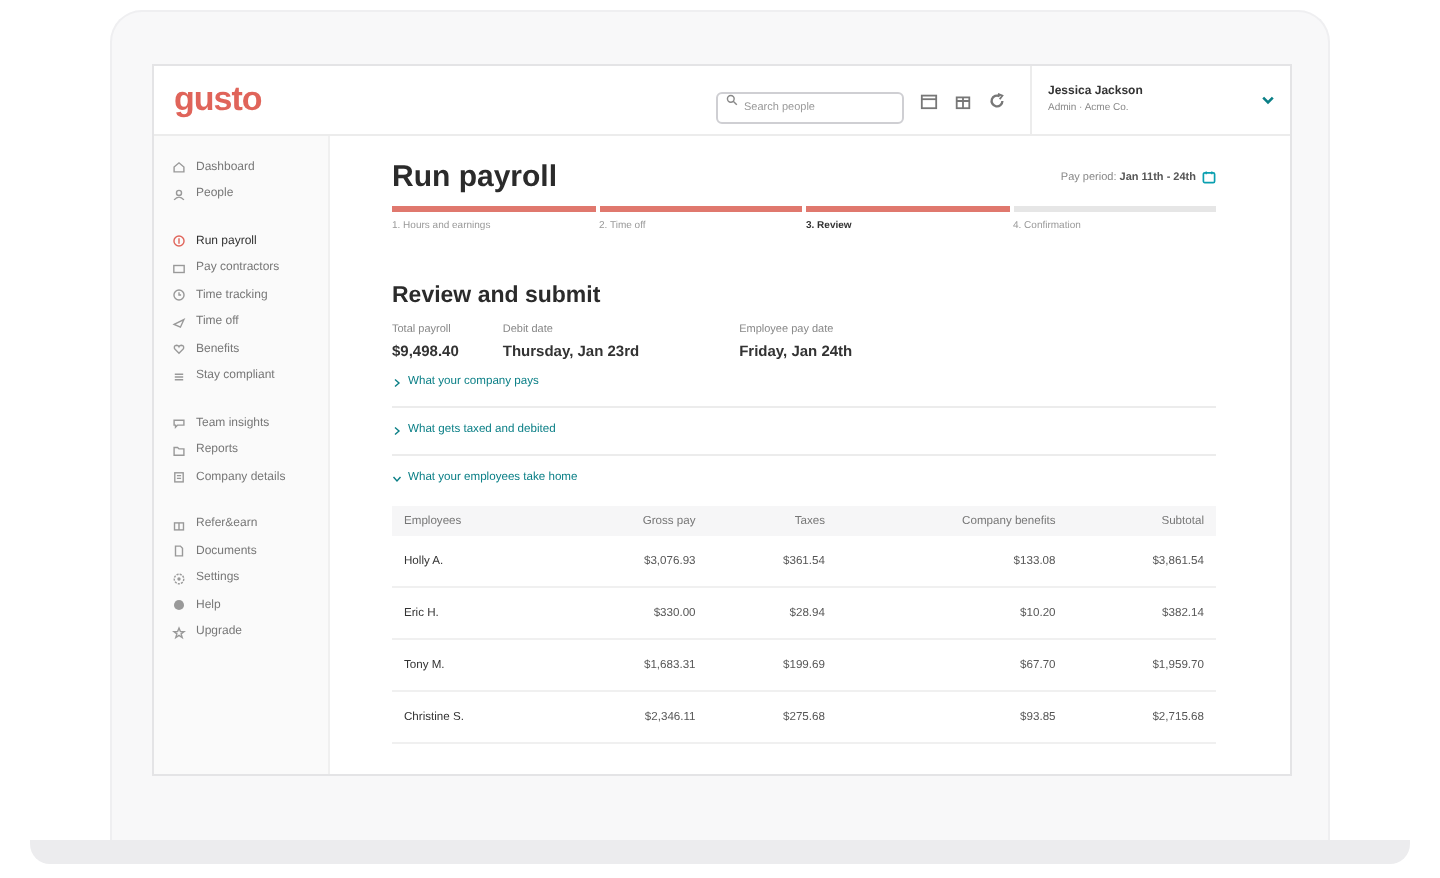  I want to click on heart-icon, so click(179, 349).